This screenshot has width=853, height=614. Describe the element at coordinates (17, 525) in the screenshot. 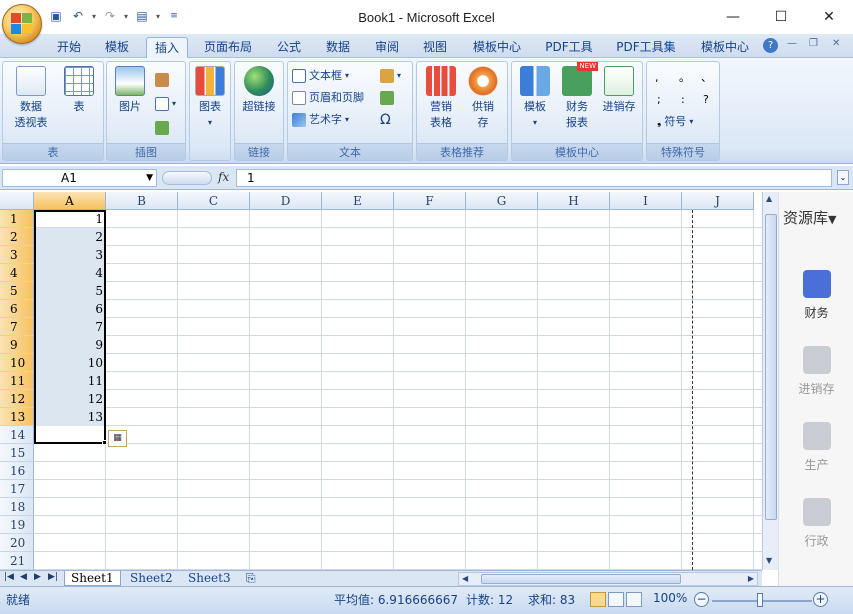

I see `row-header: 19` at that location.